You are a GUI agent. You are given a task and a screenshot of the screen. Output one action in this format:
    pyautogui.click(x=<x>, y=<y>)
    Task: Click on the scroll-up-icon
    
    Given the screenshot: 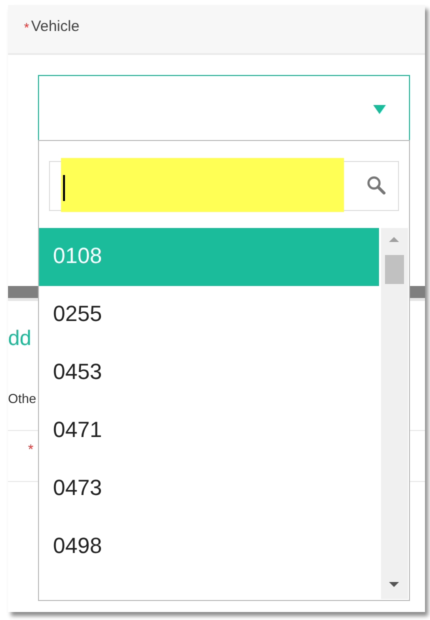 What is the action you would take?
    pyautogui.click(x=394, y=239)
    